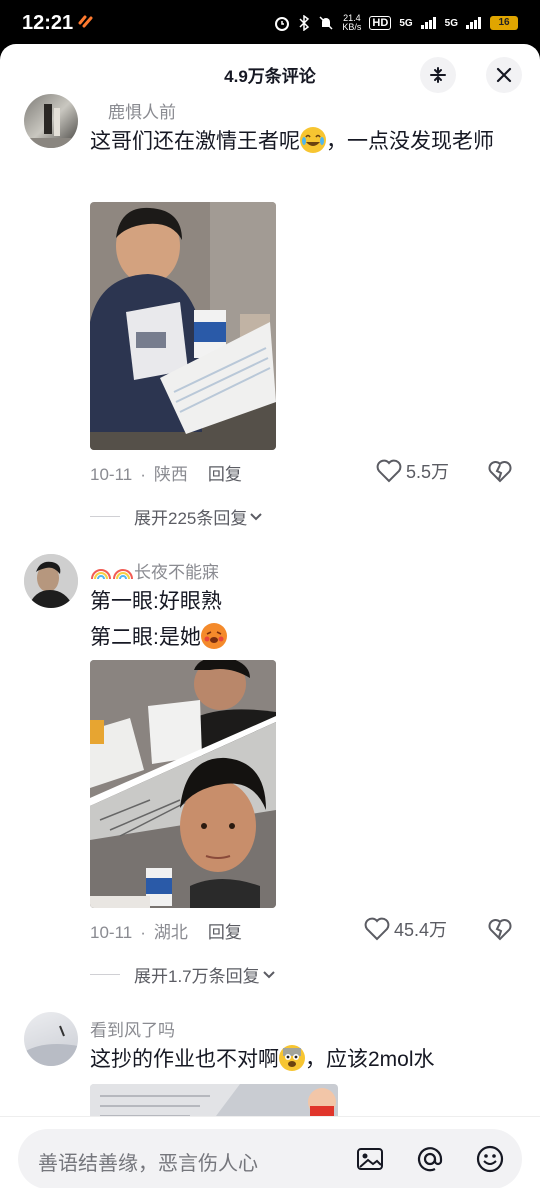 The width and height of the screenshot is (540, 1188). What do you see at coordinates (145, 637) in the screenshot?
I see `comment-text-part: 第二眼:是她` at bounding box center [145, 637].